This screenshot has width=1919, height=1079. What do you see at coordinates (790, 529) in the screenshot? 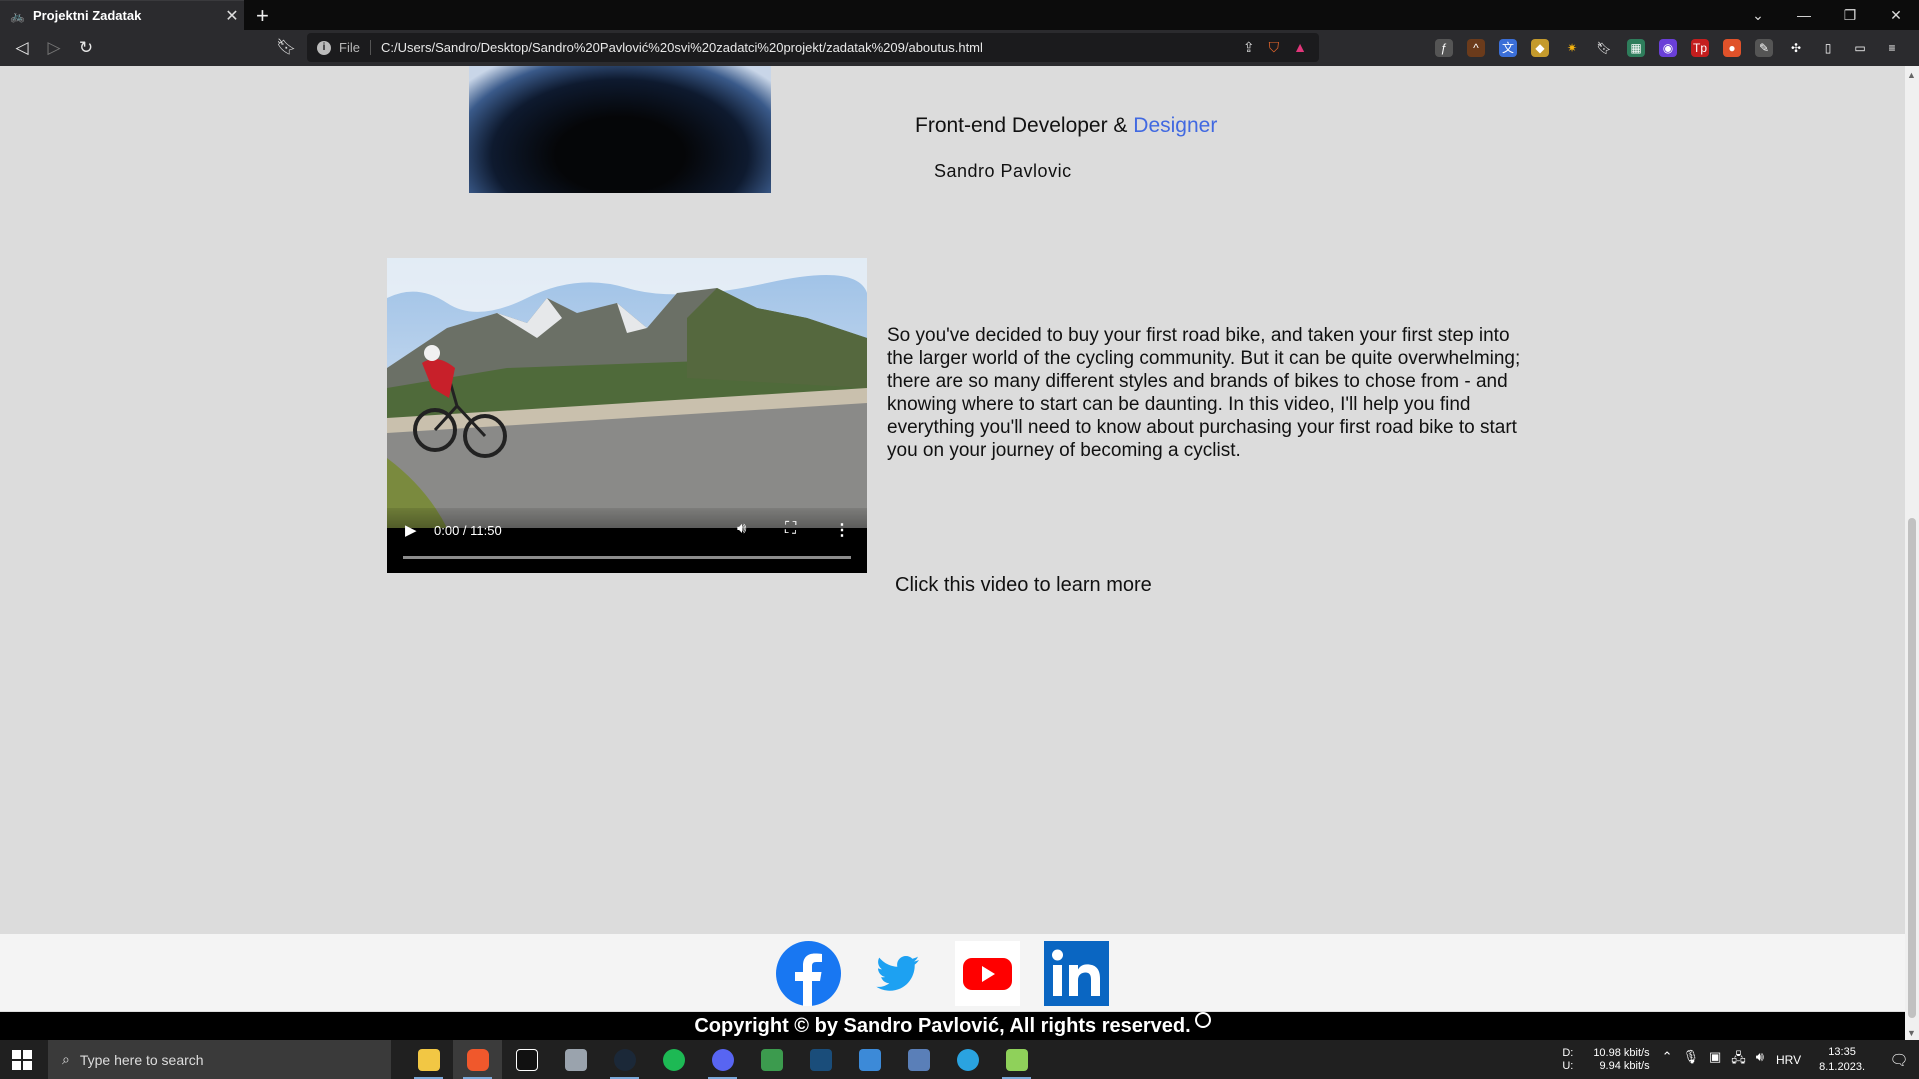
I see `fullscreen-icon: ⛶` at bounding box center [790, 529].